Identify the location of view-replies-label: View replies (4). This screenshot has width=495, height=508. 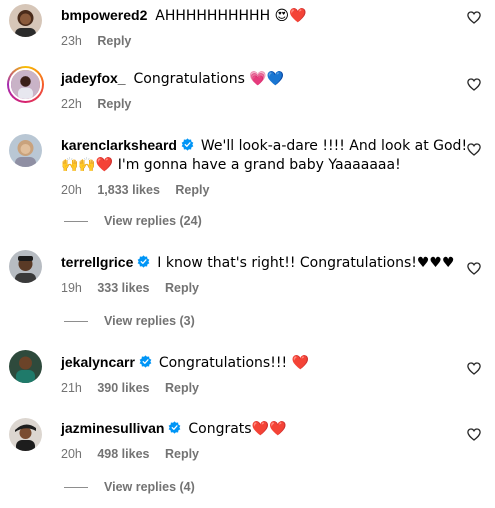
(149, 487).